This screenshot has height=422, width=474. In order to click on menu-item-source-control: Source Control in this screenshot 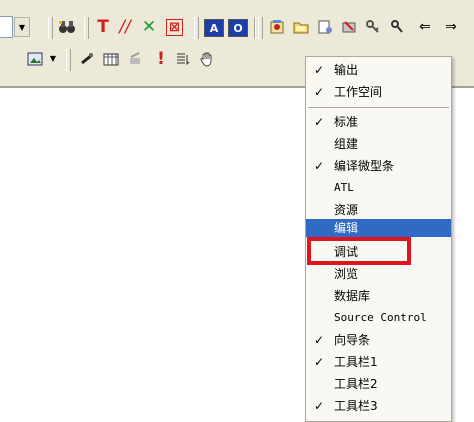, I will do `click(378, 318)`.